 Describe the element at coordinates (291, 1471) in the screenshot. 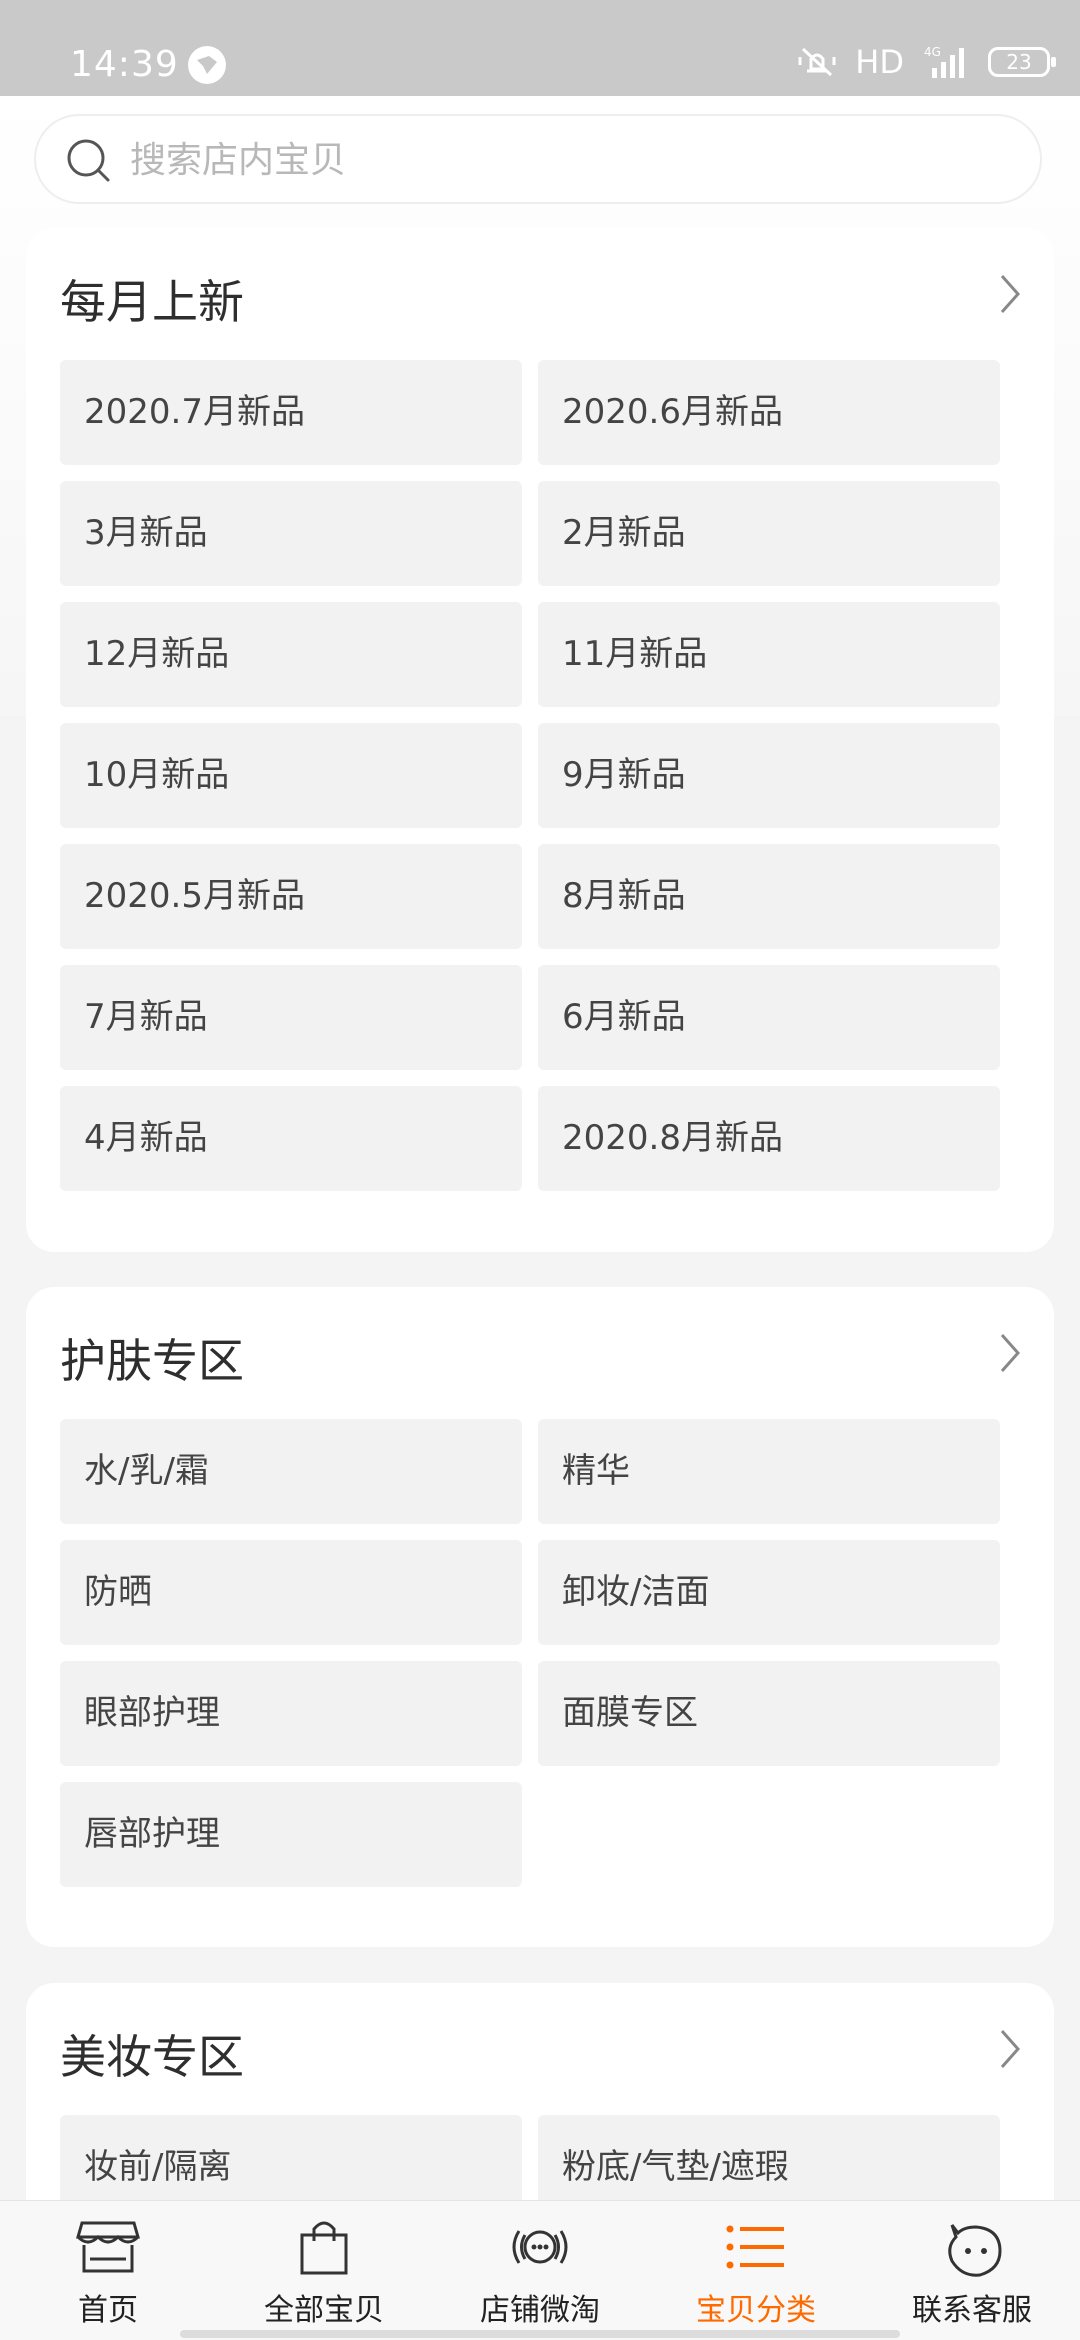

I see `category-item: 水/乳/霜` at that location.